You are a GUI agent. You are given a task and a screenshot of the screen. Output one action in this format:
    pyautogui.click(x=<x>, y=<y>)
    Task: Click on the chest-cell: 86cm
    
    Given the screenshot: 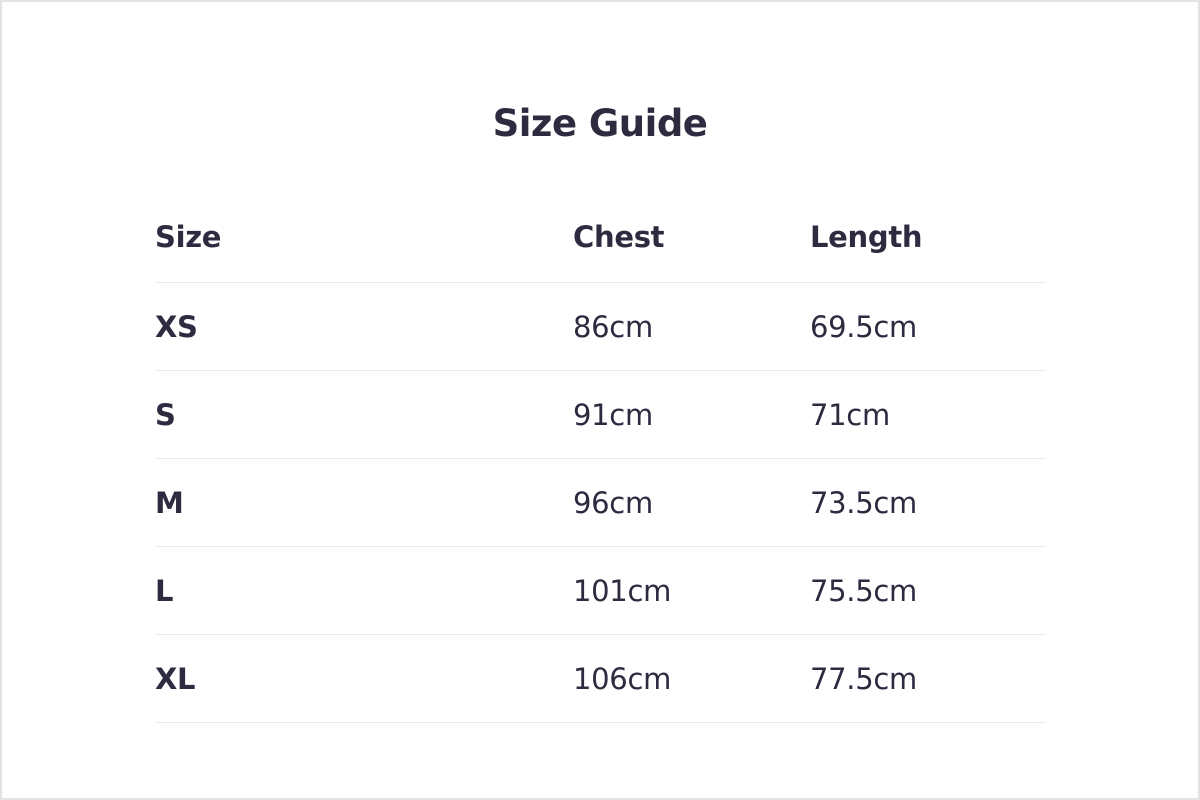 What is the action you would take?
    pyautogui.click(x=691, y=326)
    